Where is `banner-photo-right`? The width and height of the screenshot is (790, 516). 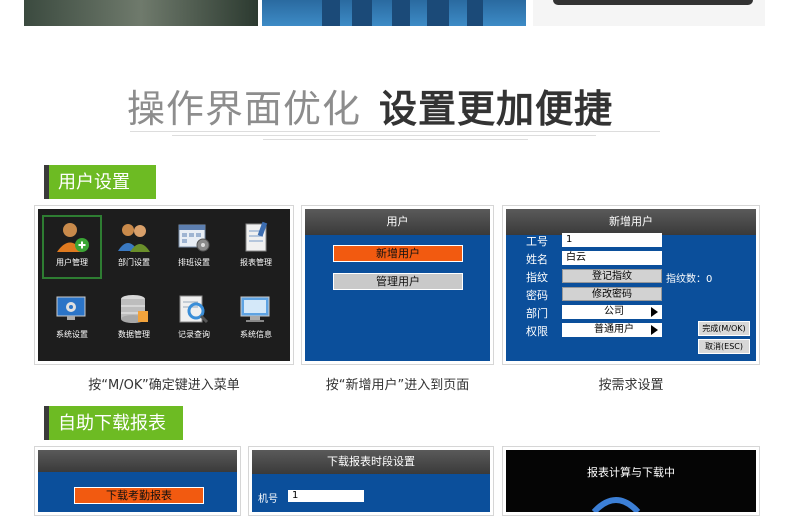 banner-photo-right is located at coordinates (649, 13).